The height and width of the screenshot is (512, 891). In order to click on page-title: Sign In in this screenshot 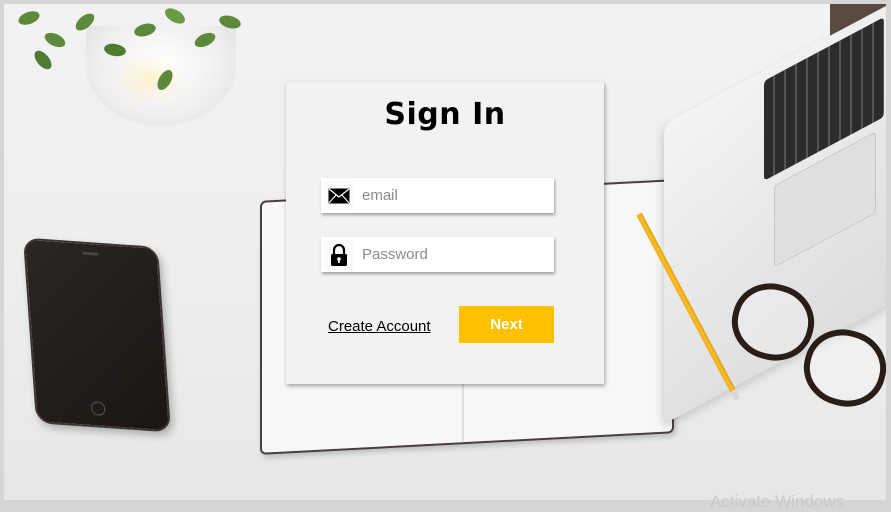, I will do `click(445, 114)`.